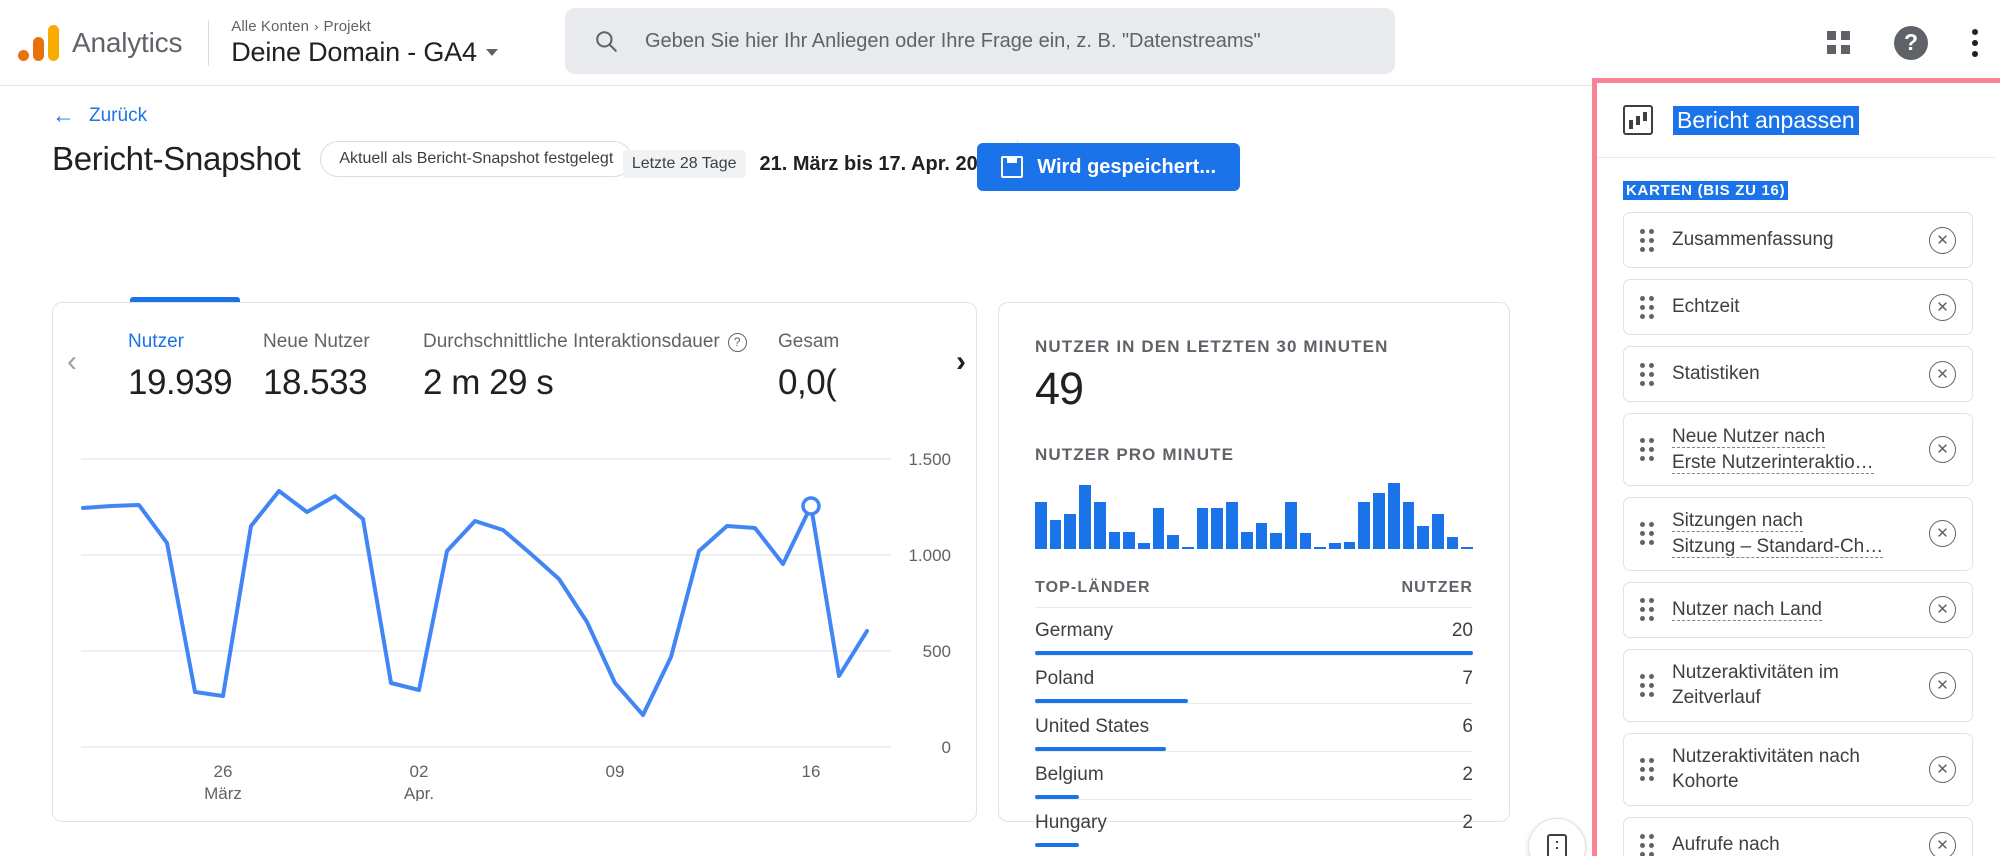  What do you see at coordinates (195, 367) in the screenshot?
I see `metric-users: Nutzer 19.939` at bounding box center [195, 367].